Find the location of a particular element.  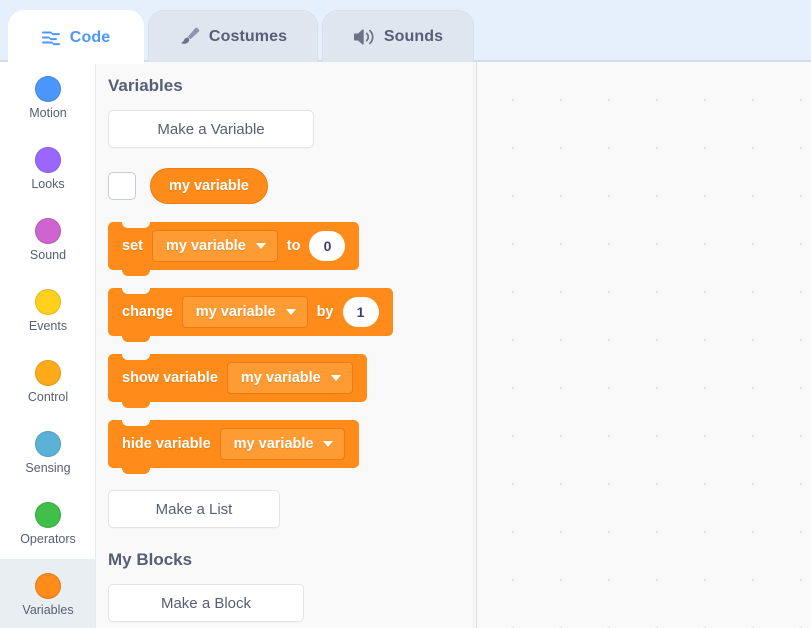

show-block-variable-dropdown: my variable is located at coordinates (289, 378).